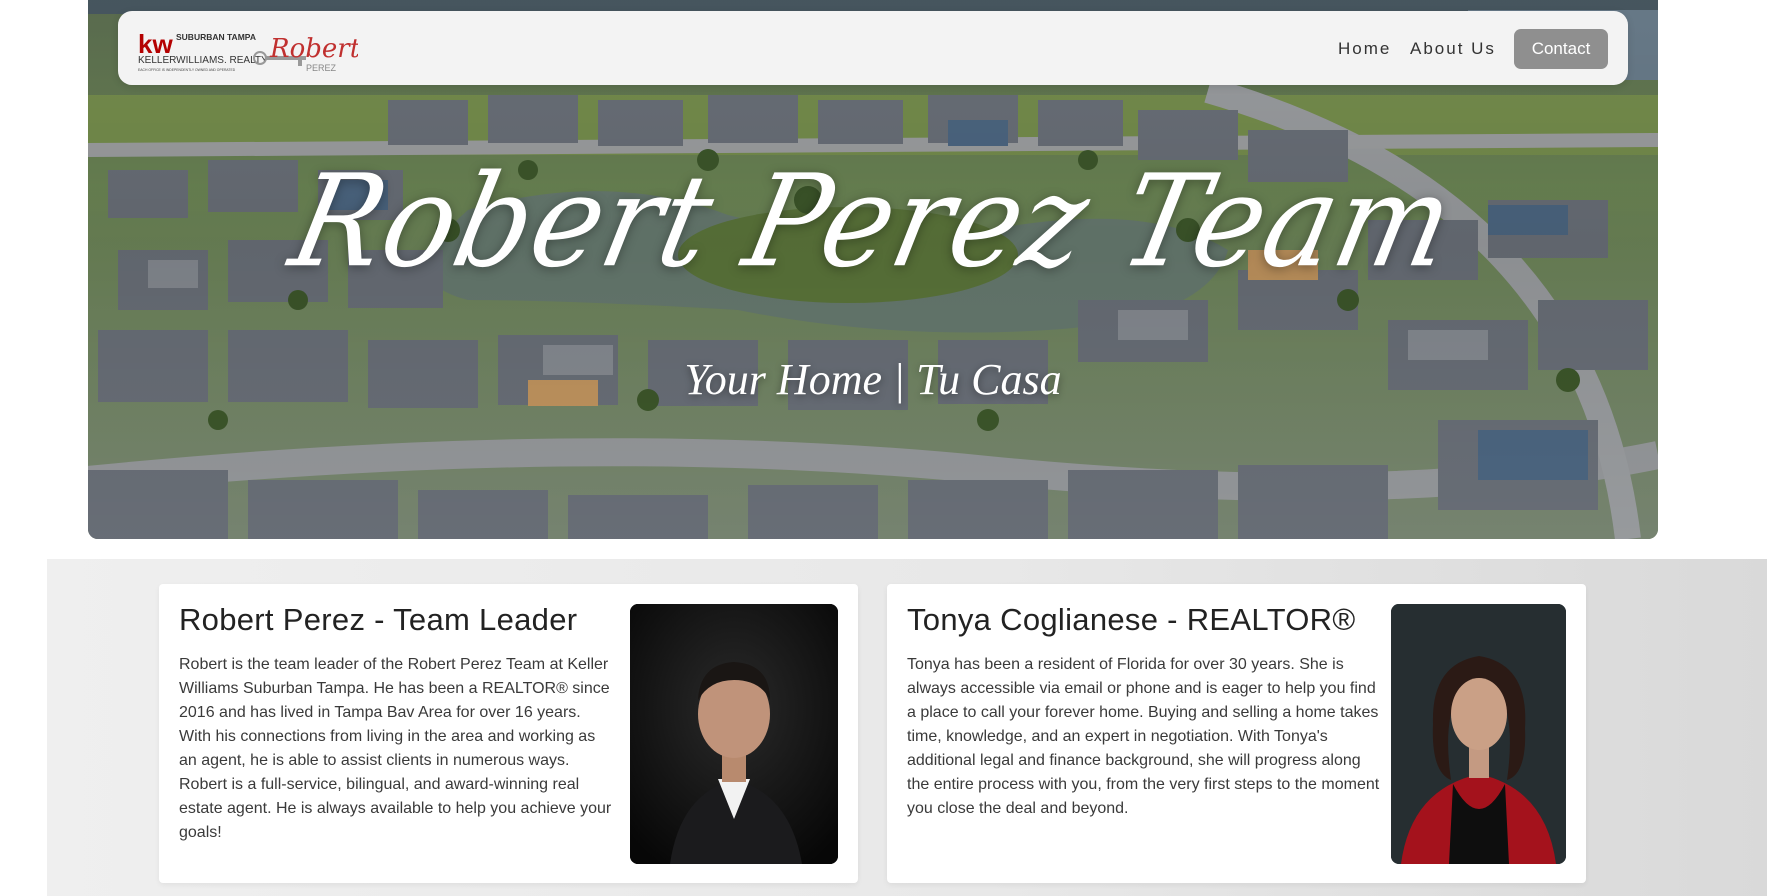 The height and width of the screenshot is (896, 1767). I want to click on logo-agent-last: PEREZ, so click(321, 68).